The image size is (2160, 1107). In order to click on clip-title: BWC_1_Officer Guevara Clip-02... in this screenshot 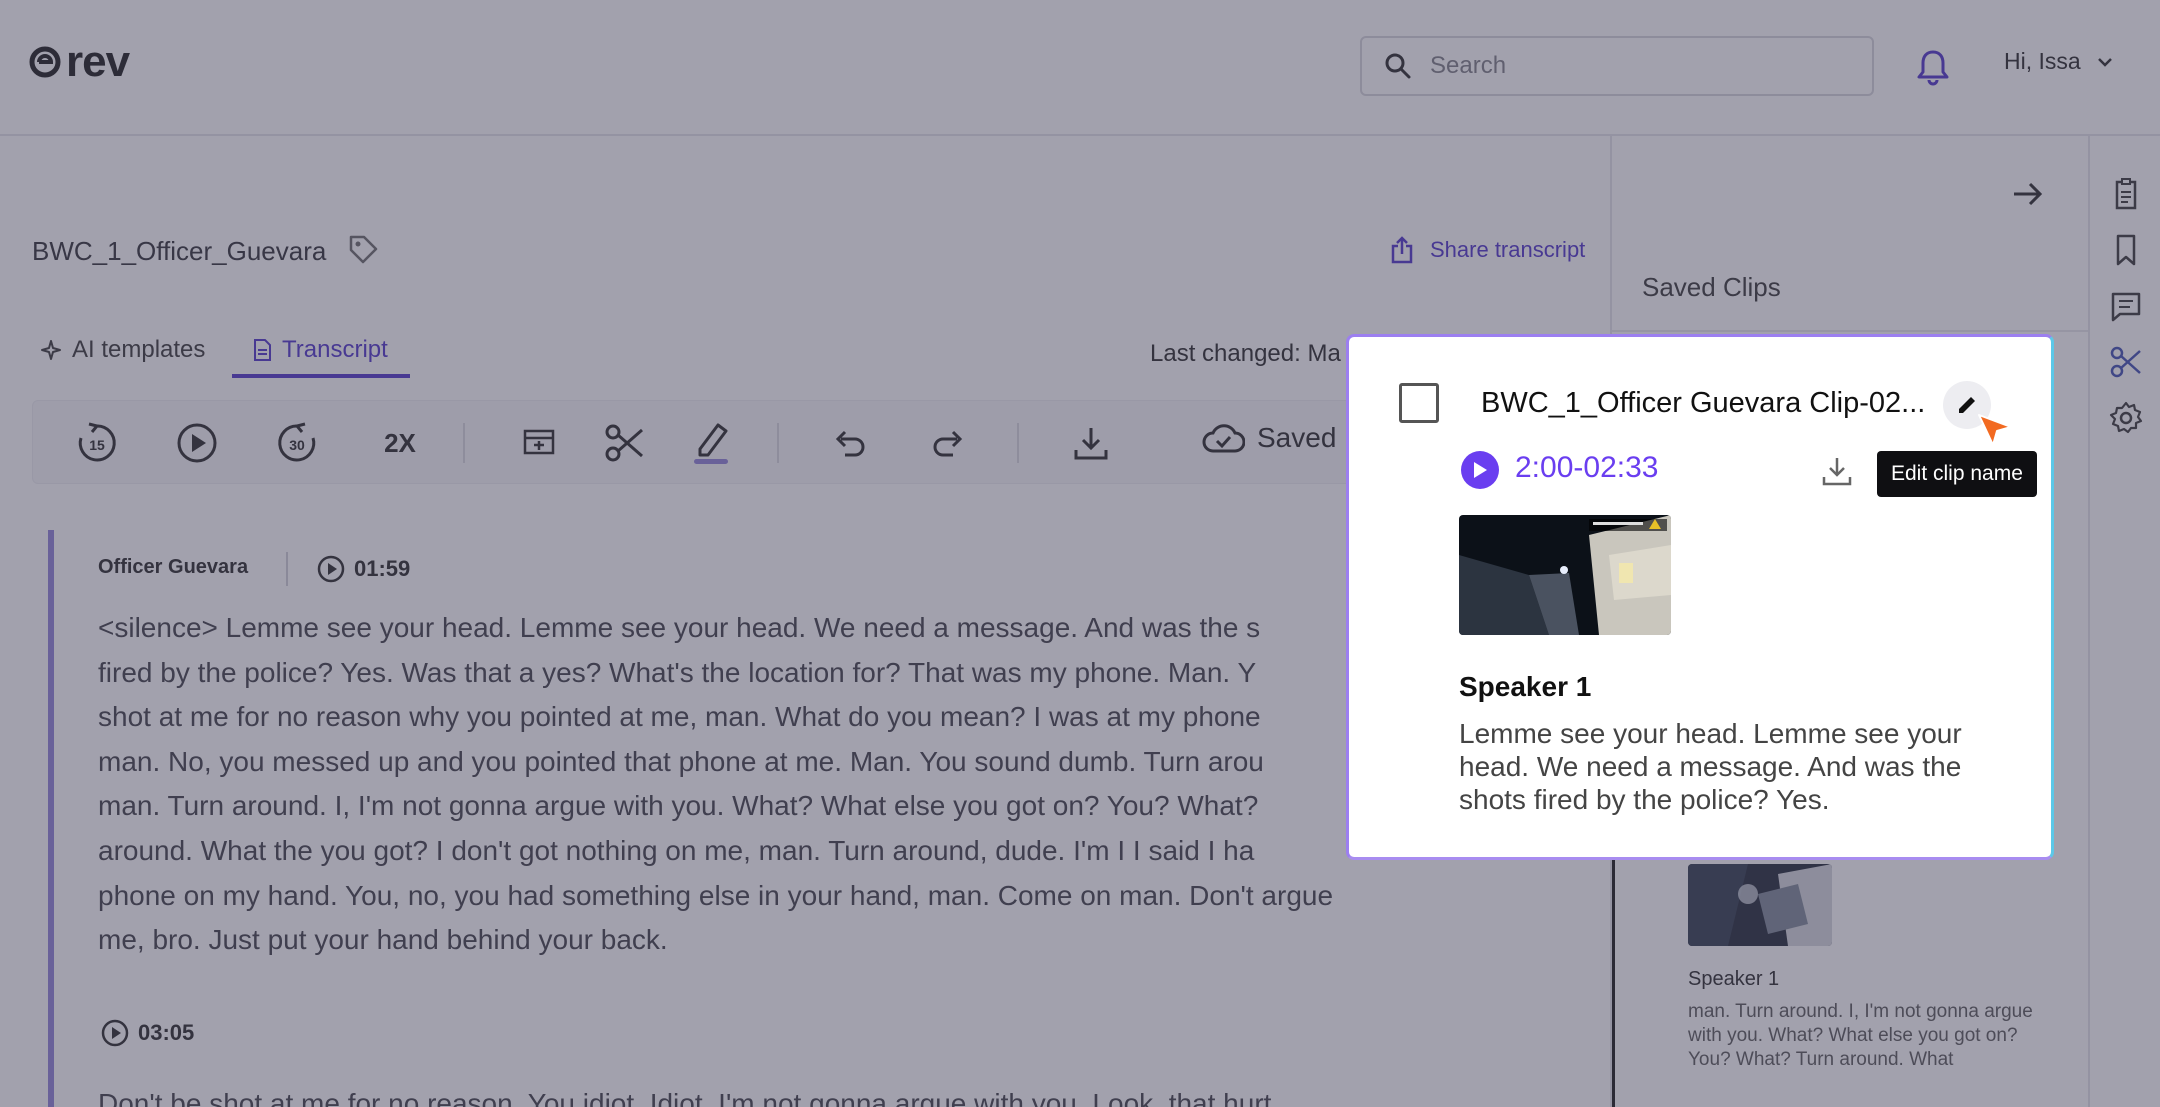, I will do `click(1703, 403)`.